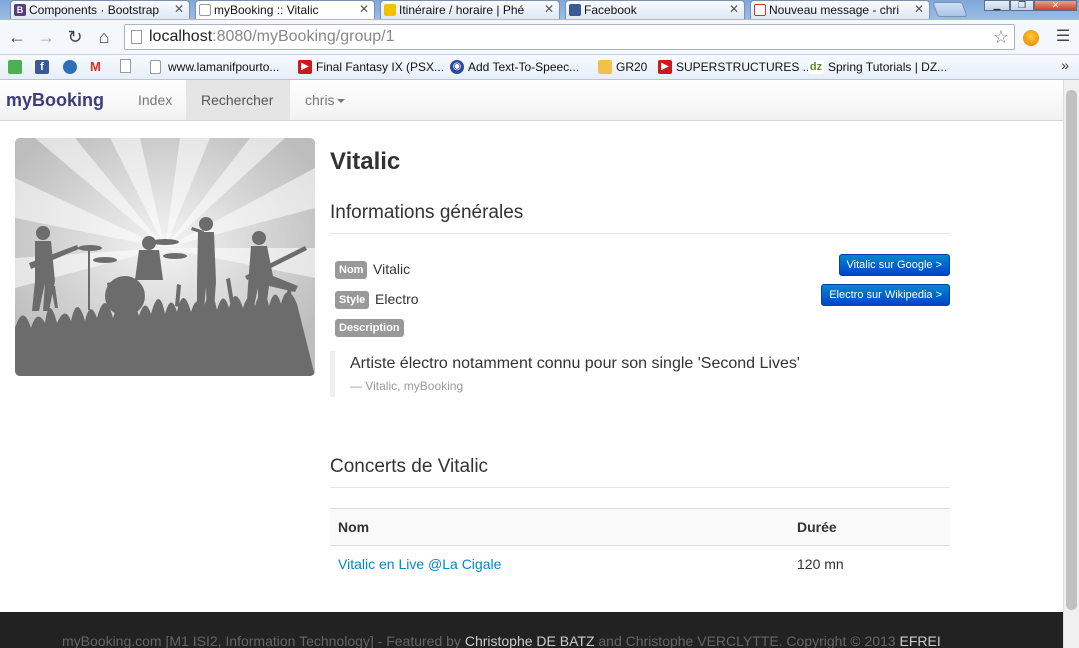 The image size is (1079, 648). I want to click on section-heading-concerts: Concerts de Vitalic, so click(409, 466).